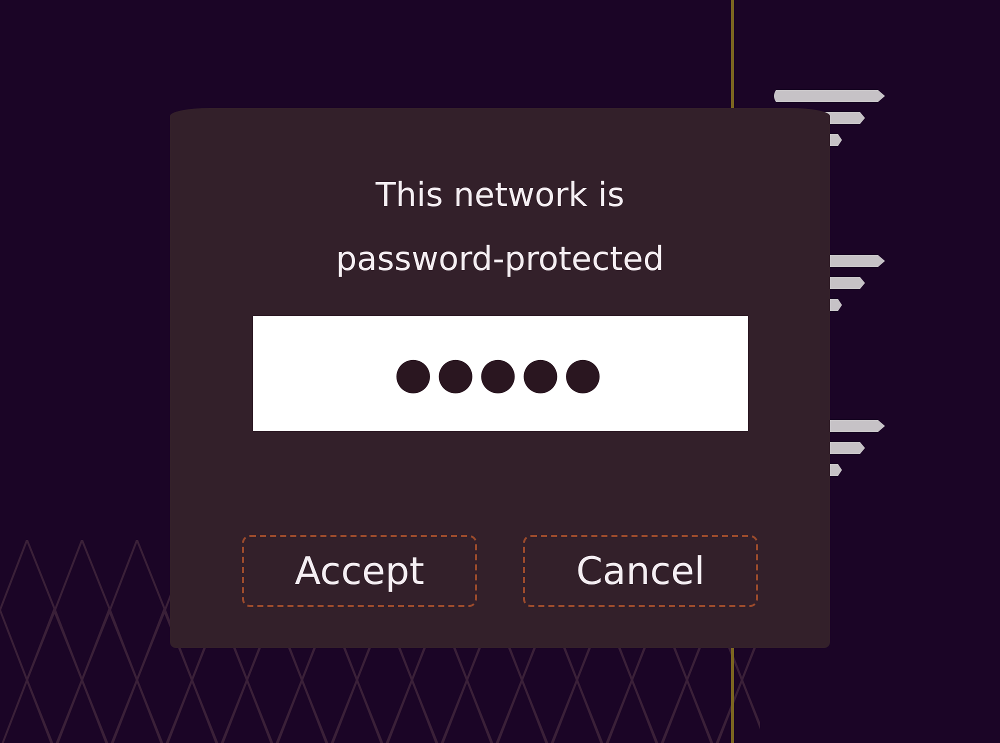 The image size is (1000, 743). I want to click on cancel-button: Cancel, so click(640, 571).